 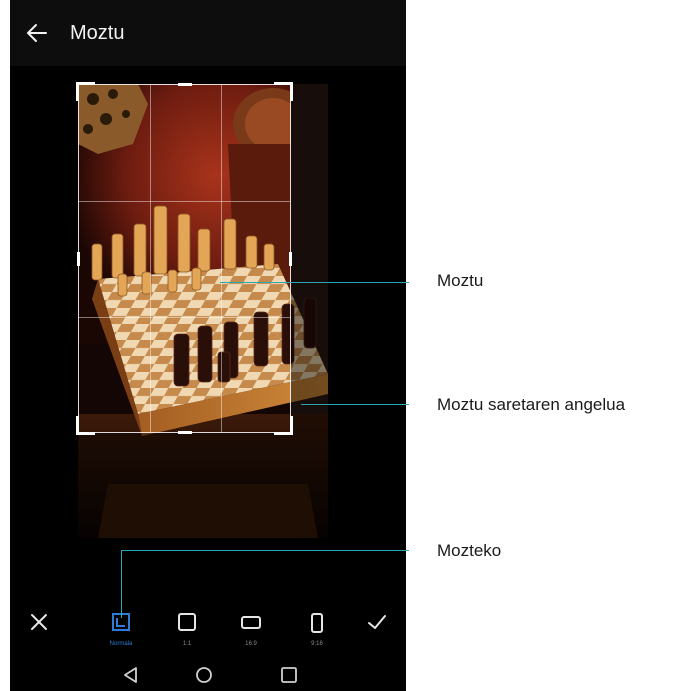 What do you see at coordinates (531, 404) in the screenshot?
I see `callout-label-crop-corner: Moztu saretaren angelua` at bounding box center [531, 404].